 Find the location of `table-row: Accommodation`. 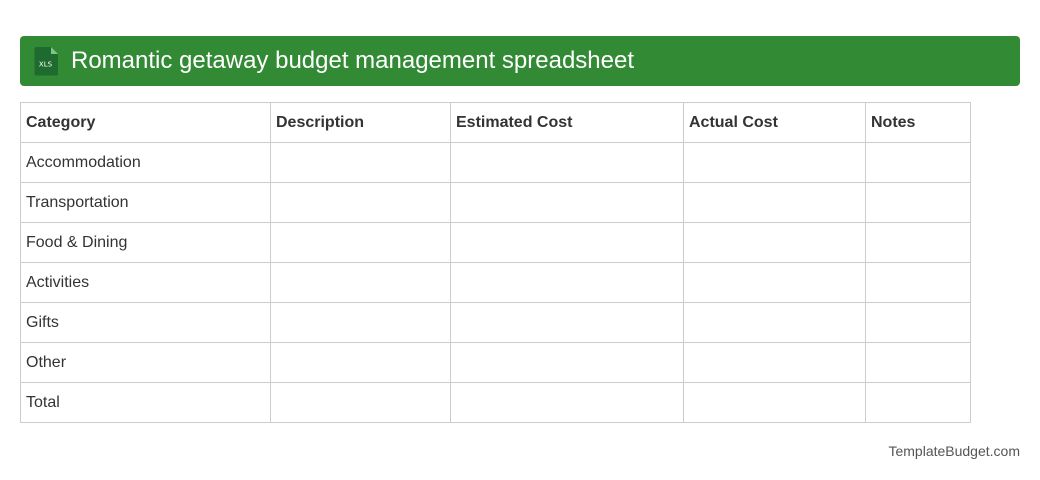

table-row: Accommodation is located at coordinates (495, 162).